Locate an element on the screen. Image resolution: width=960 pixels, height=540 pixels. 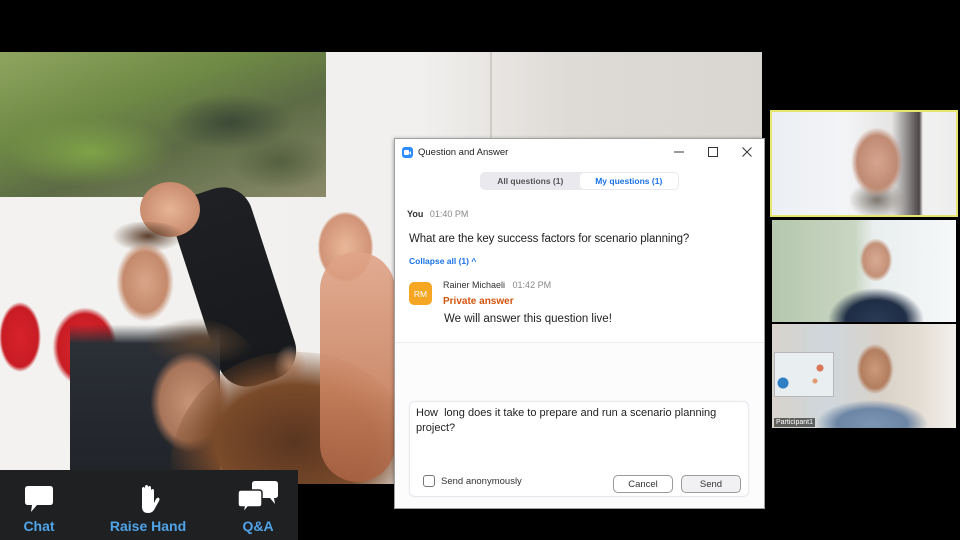
answer-text: We will answer this question live! is located at coordinates (528, 319).